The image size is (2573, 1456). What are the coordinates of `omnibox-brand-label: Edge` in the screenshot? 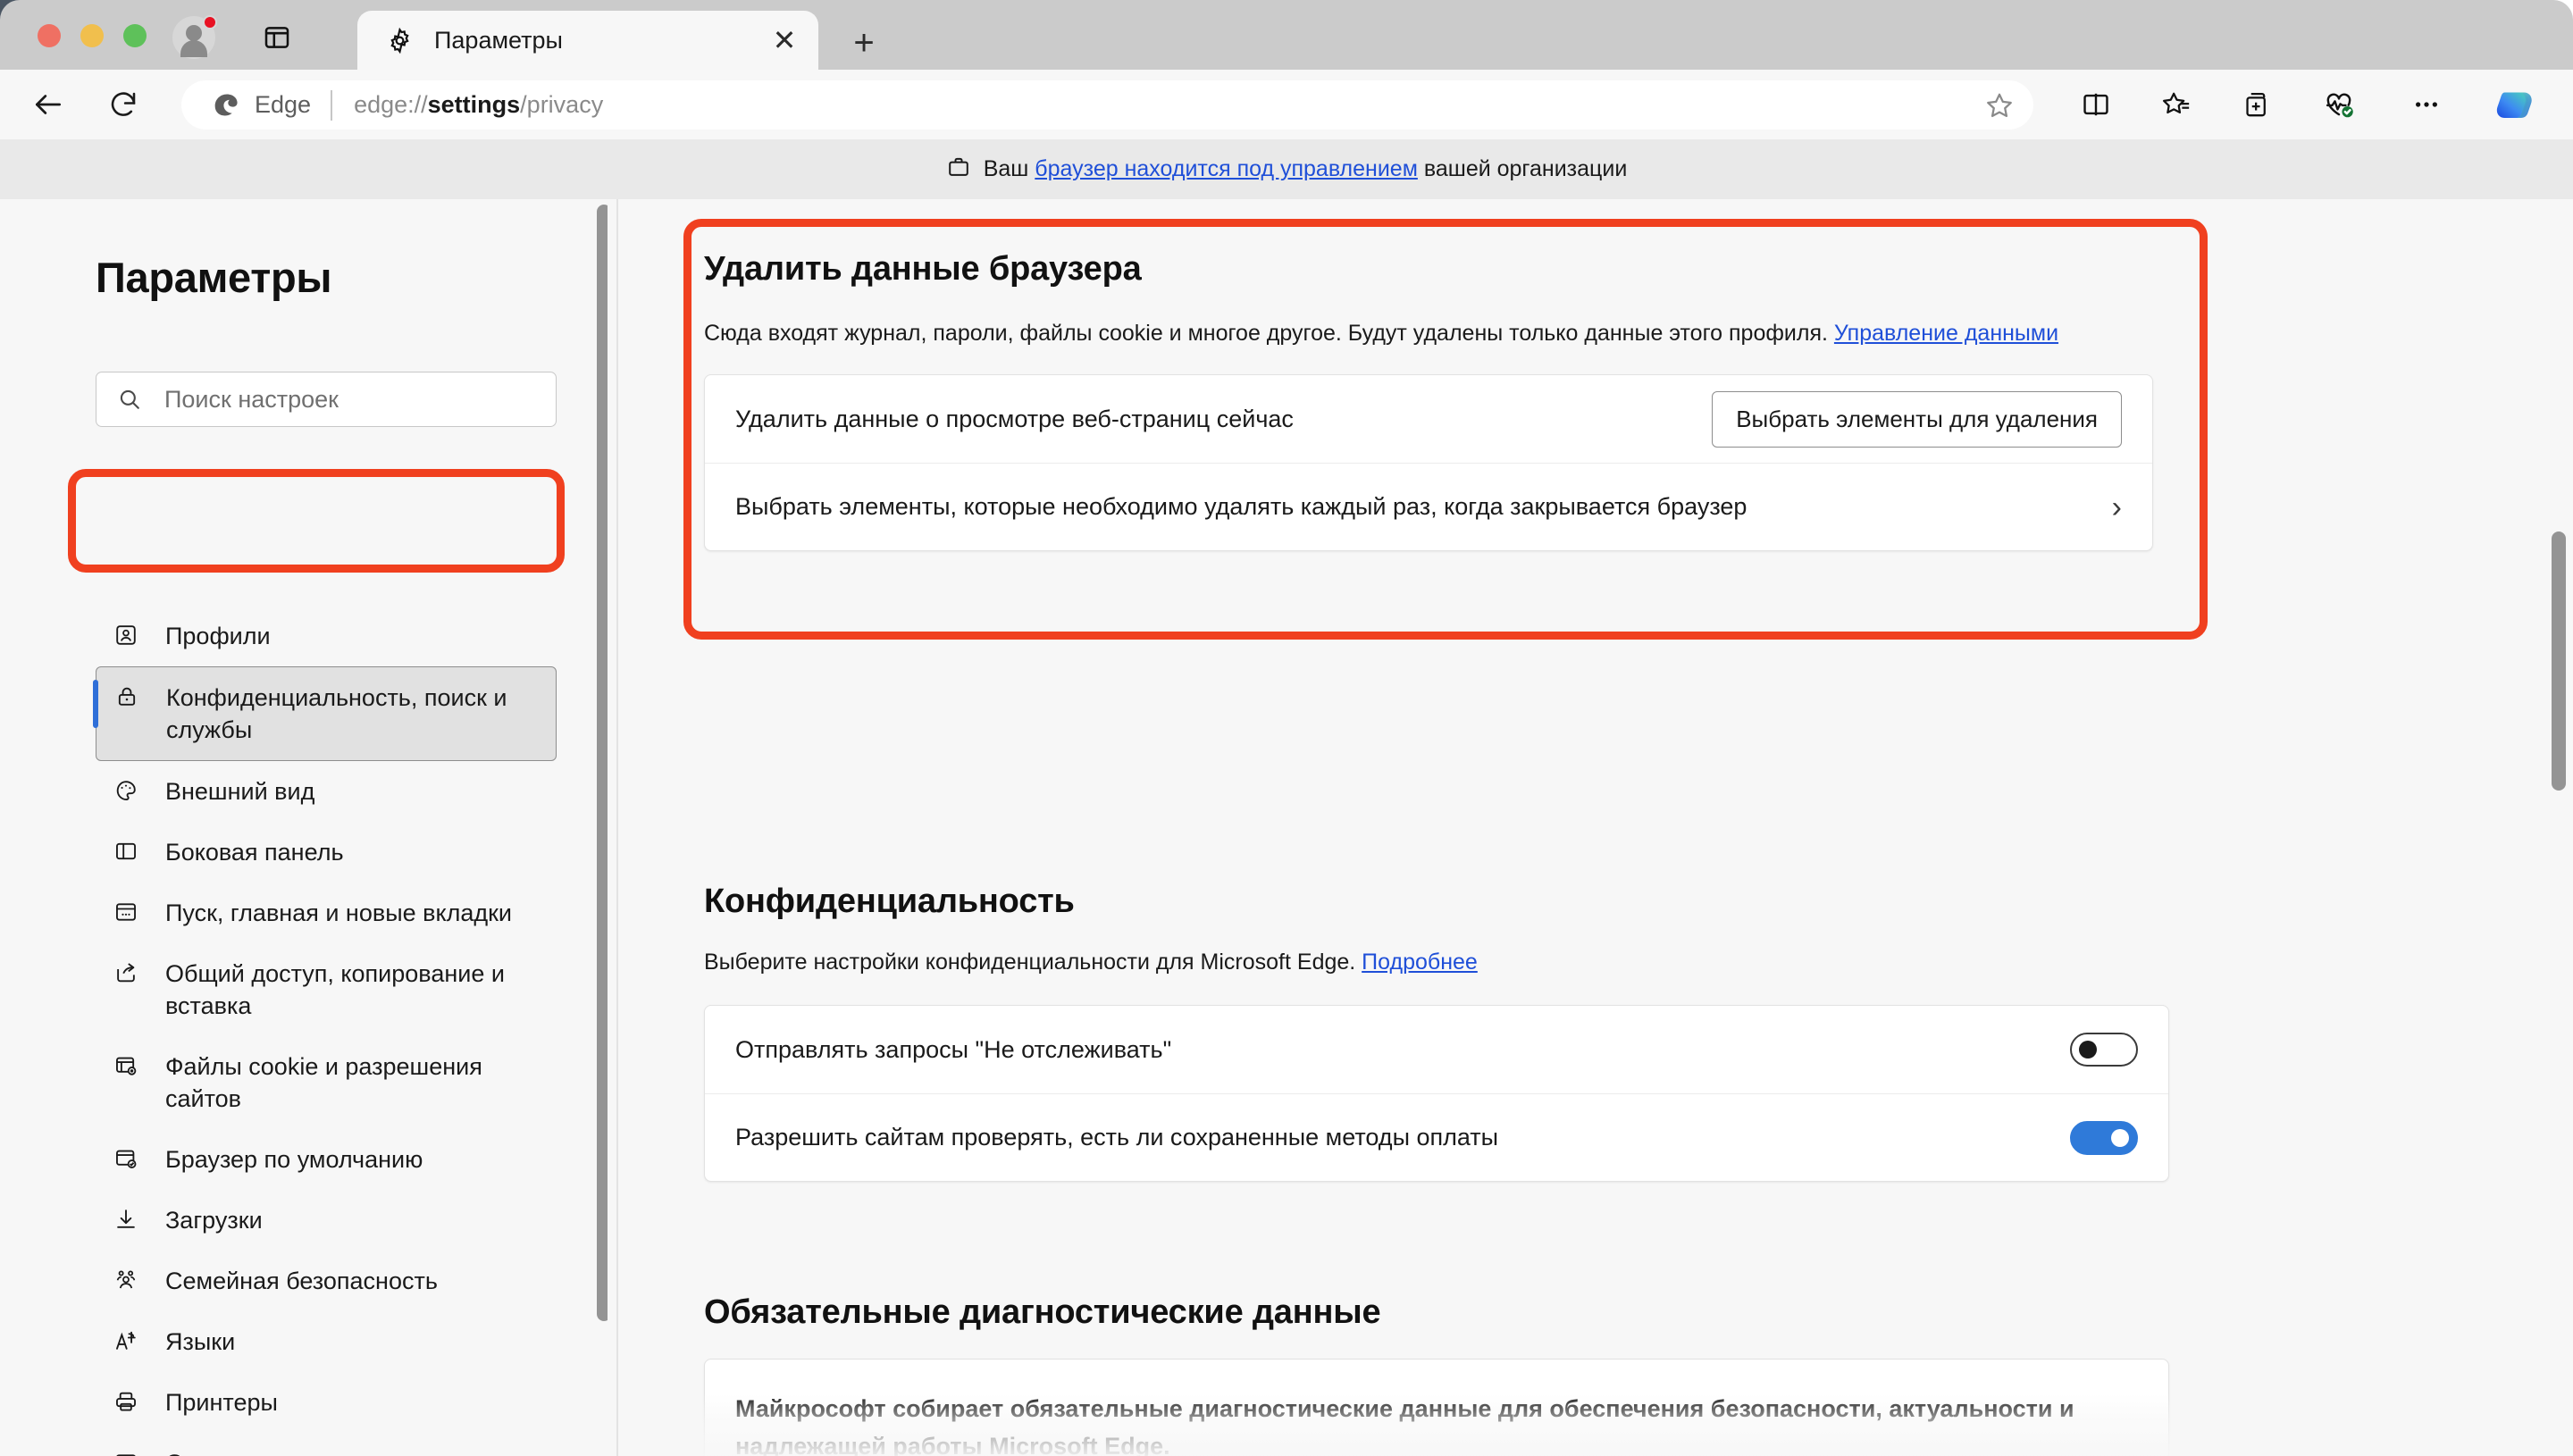 It's located at (283, 104).